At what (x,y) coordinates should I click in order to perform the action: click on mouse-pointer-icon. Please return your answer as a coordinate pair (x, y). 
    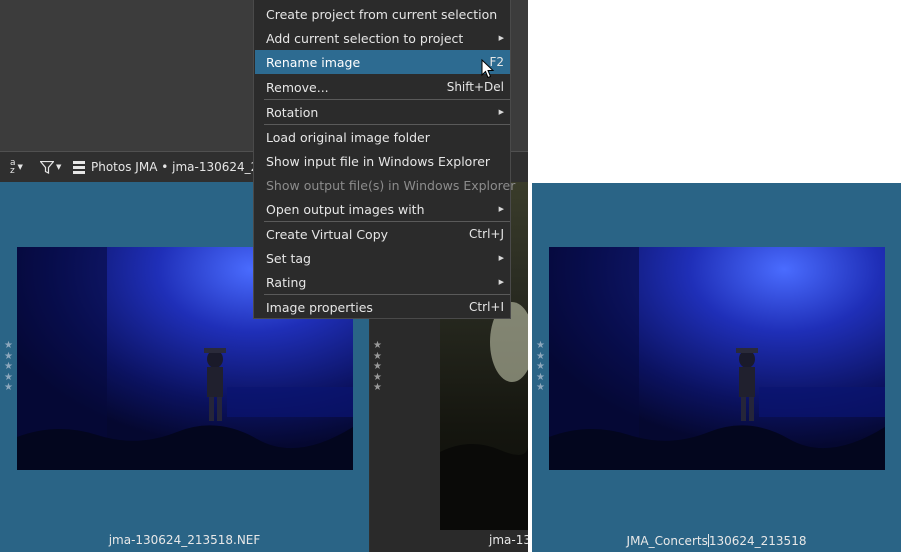
    Looking at the image, I should click on (488, 69).